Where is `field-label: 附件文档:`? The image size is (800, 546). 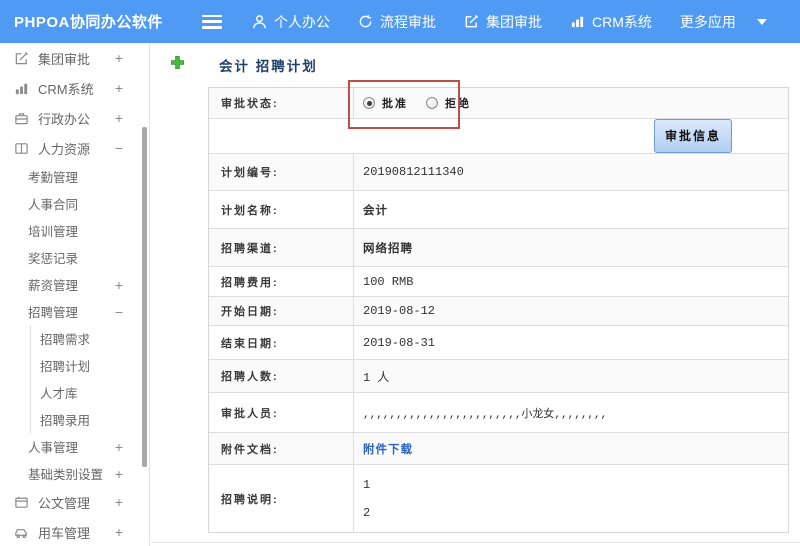 field-label: 附件文档: is located at coordinates (281, 448).